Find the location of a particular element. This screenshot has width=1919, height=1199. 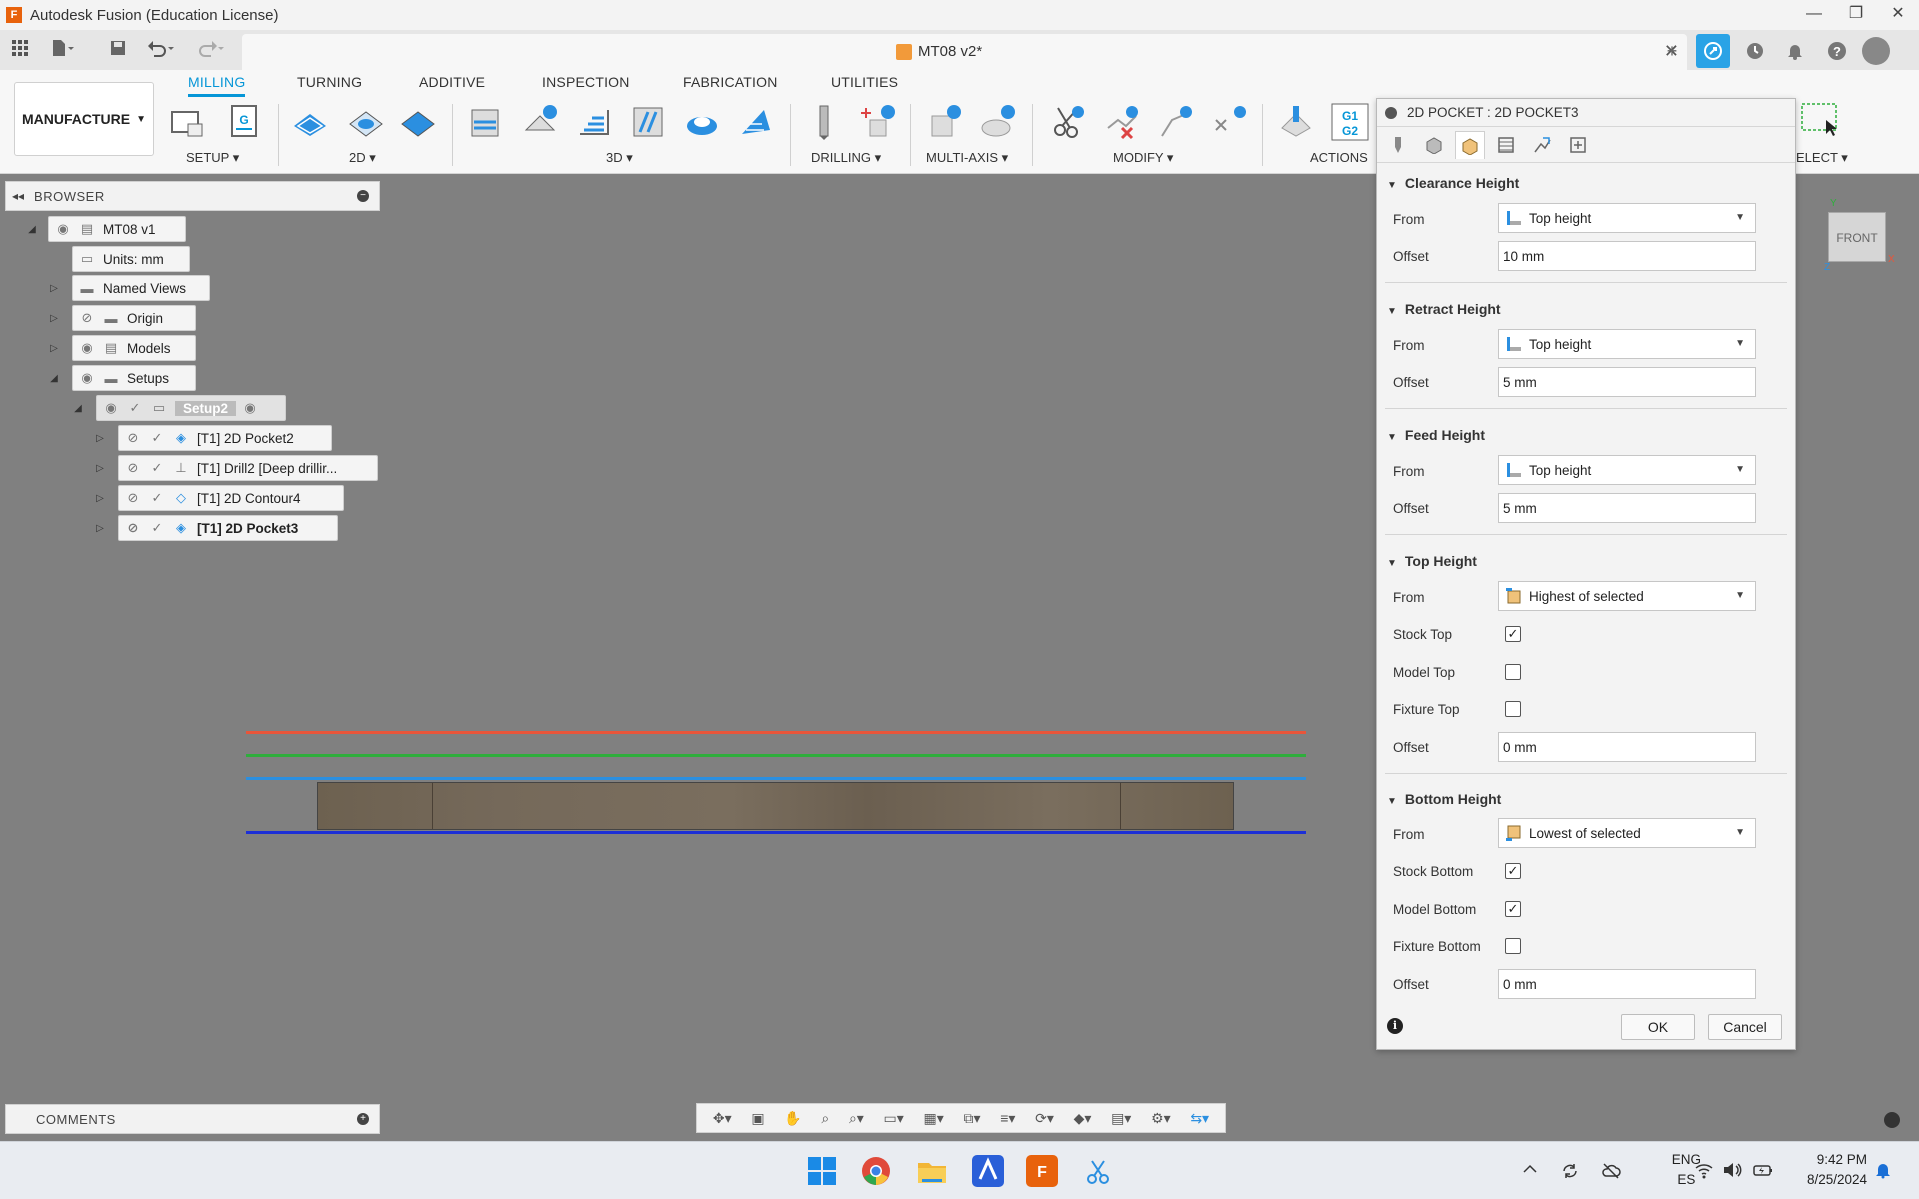

grid-settings-icon: ▦▾ is located at coordinates (933, 1118).